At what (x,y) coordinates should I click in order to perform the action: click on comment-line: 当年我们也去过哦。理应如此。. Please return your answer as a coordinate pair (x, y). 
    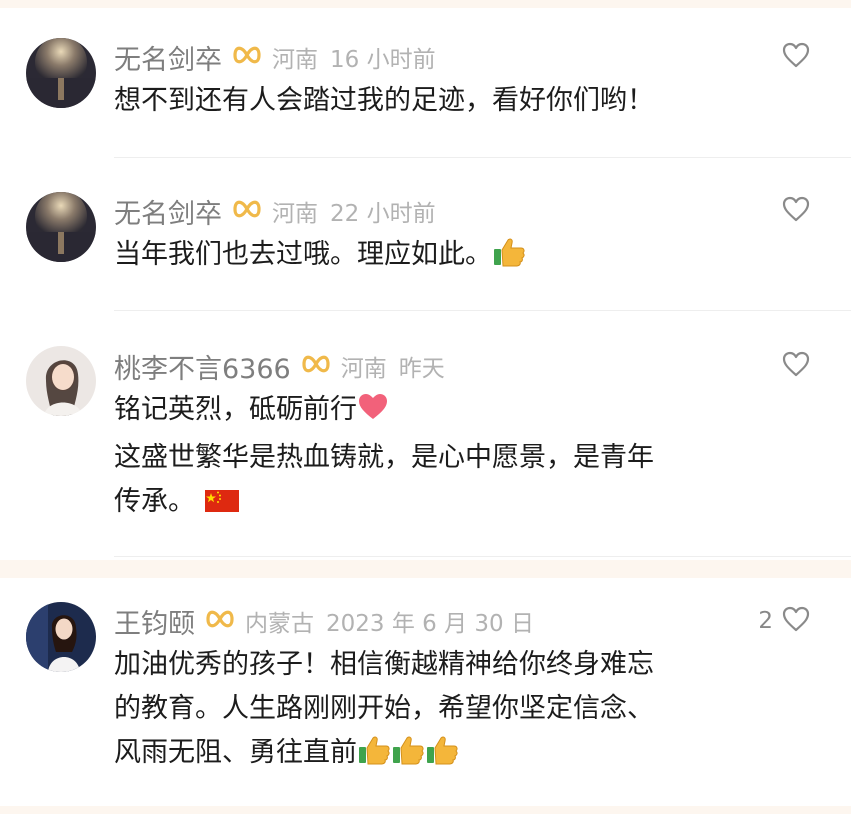
    Looking at the image, I should click on (454, 257).